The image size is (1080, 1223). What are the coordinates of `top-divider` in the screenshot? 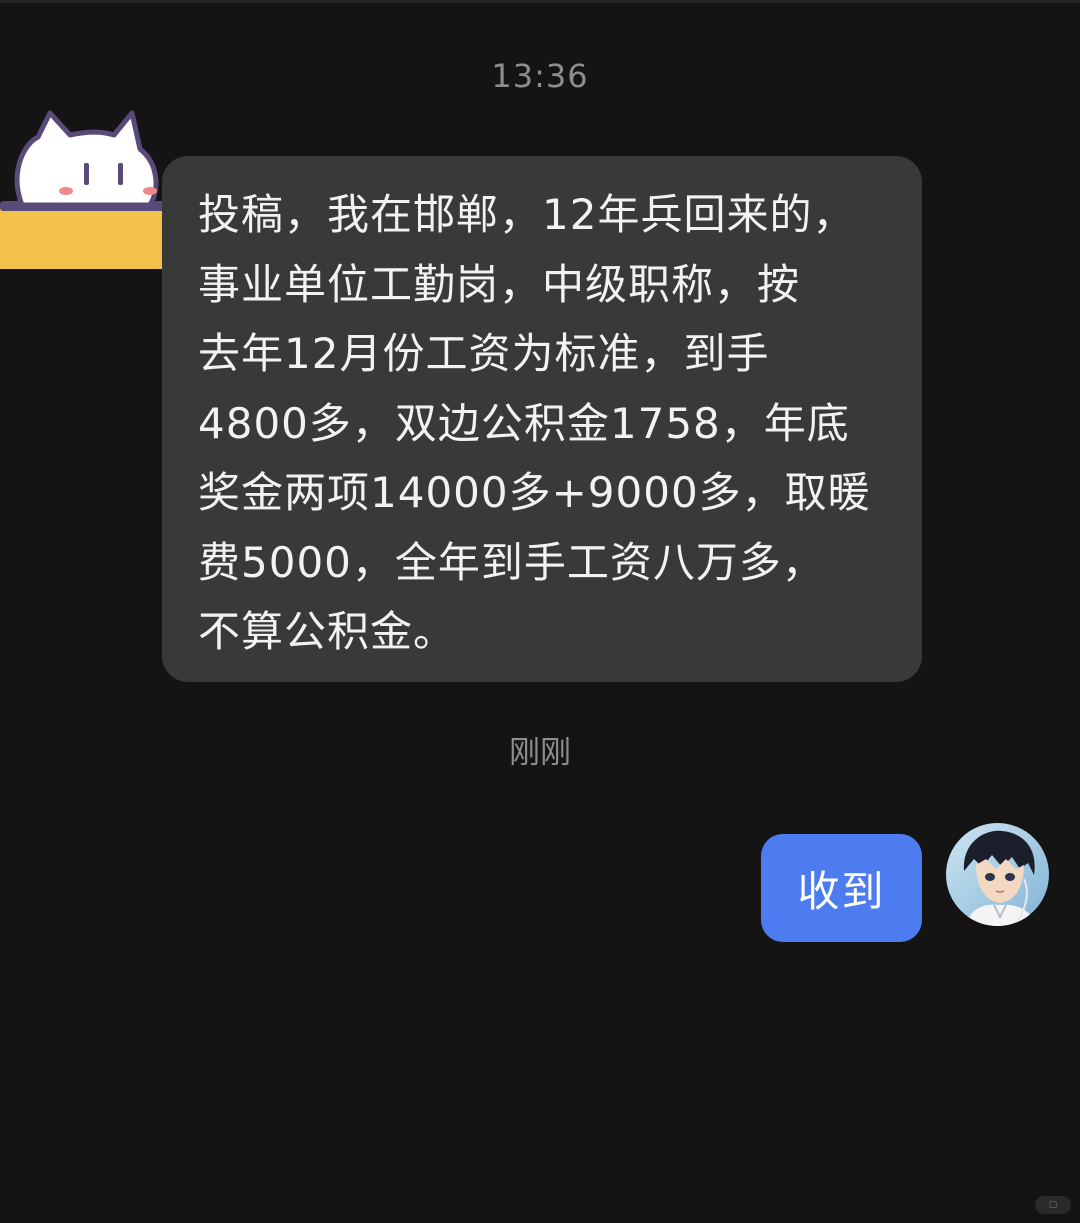 It's located at (540, 1).